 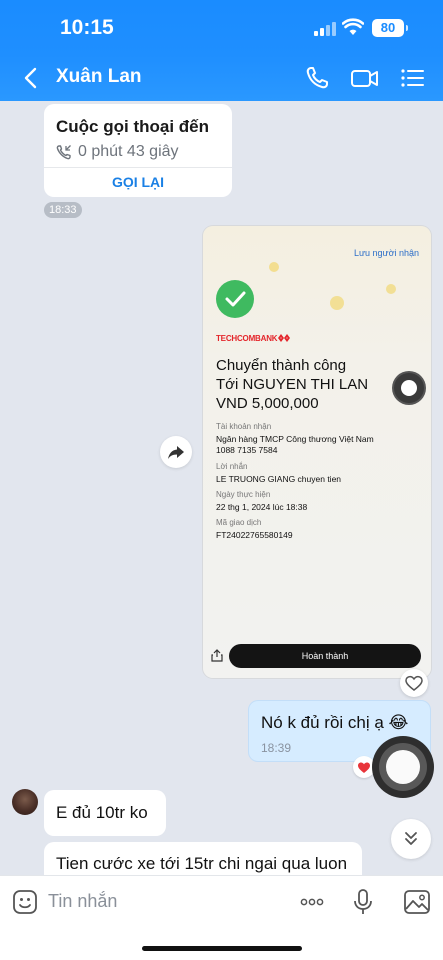 I want to click on call-back-button: GỌI LẠI, so click(x=138, y=182).